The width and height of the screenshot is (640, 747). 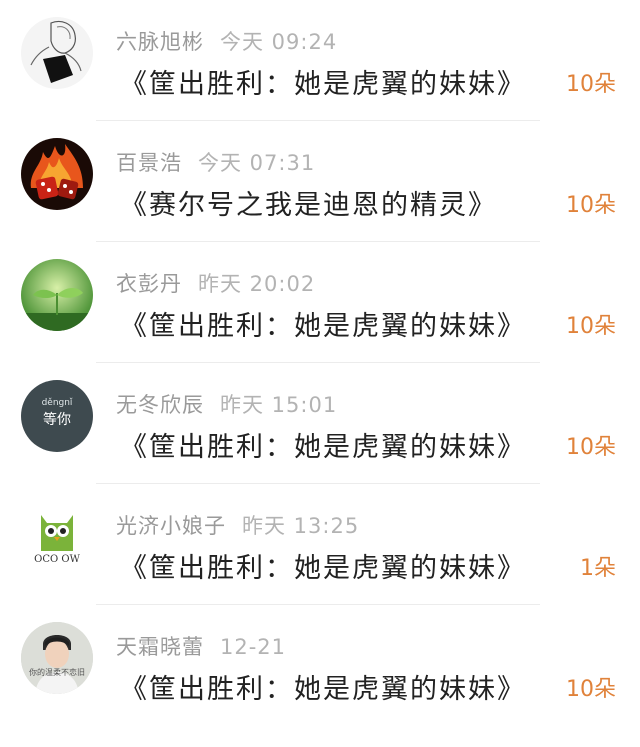 I want to click on book-title: 《赛尔号之我是迪恩的精灵》, so click(x=308, y=202).